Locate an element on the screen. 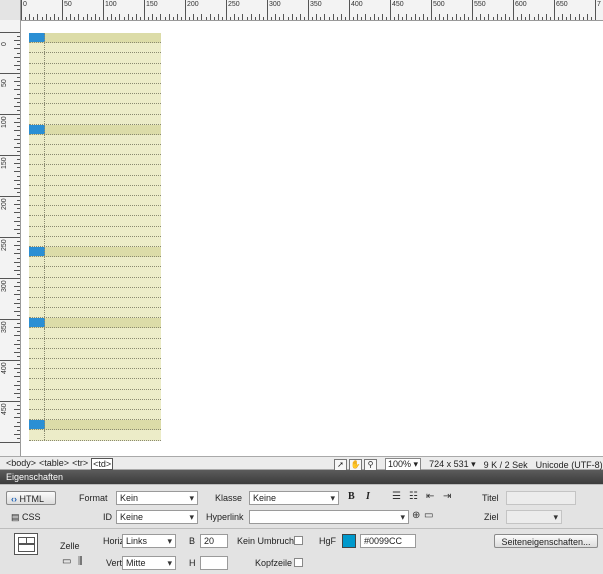 This screenshot has height=574, width=603. class-select: Keine is located at coordinates (294, 498).